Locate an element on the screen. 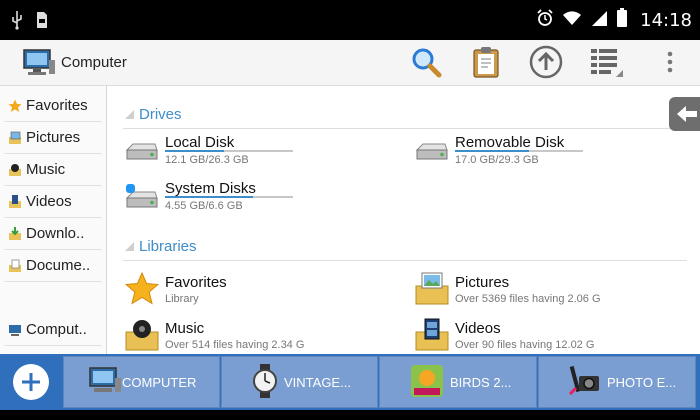 Image resolution: width=700 pixels, height=420 pixels. drive-removable-disk: Removable Disk 17.0 GB/29.3 GB is located at coordinates (540, 154).